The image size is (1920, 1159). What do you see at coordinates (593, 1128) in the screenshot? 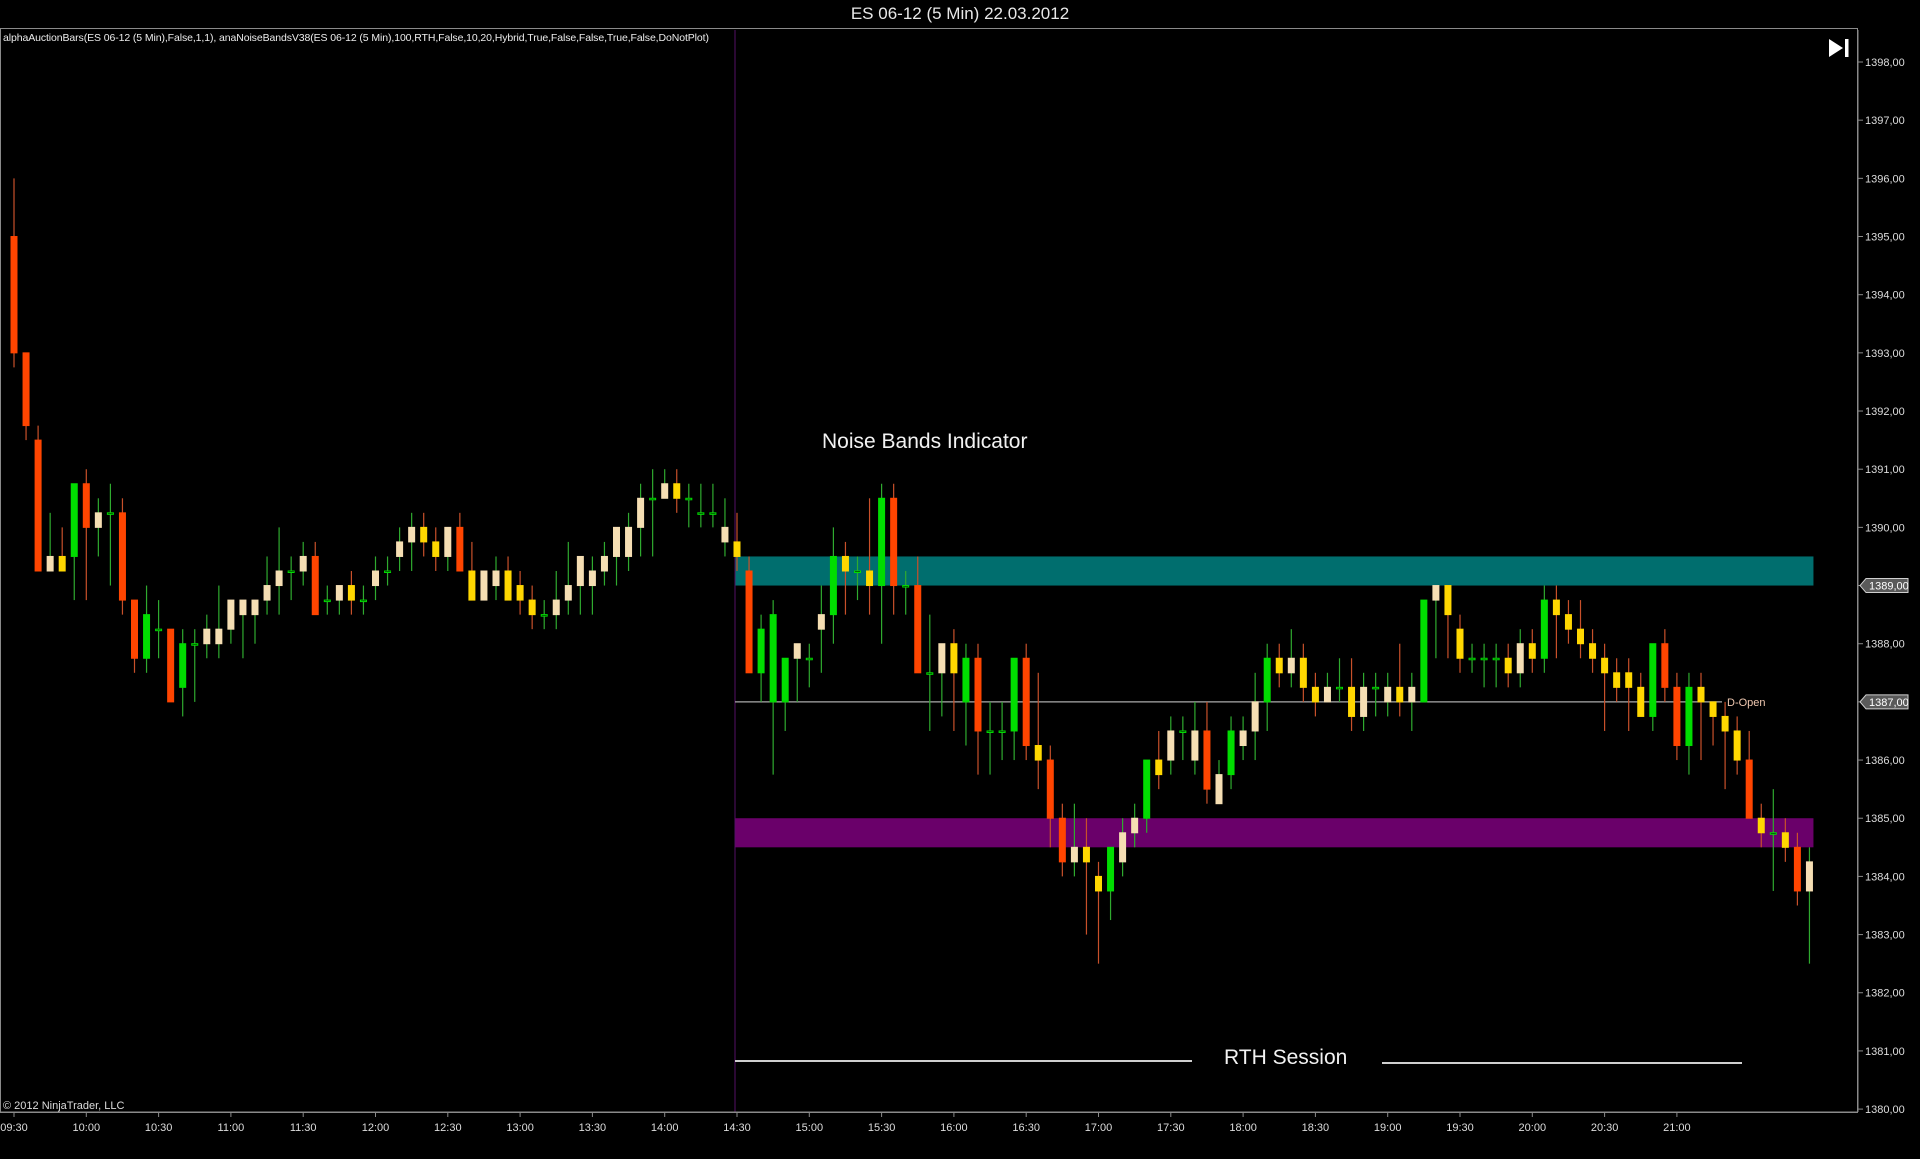
I see `time-tick-label: 13:30` at bounding box center [593, 1128].